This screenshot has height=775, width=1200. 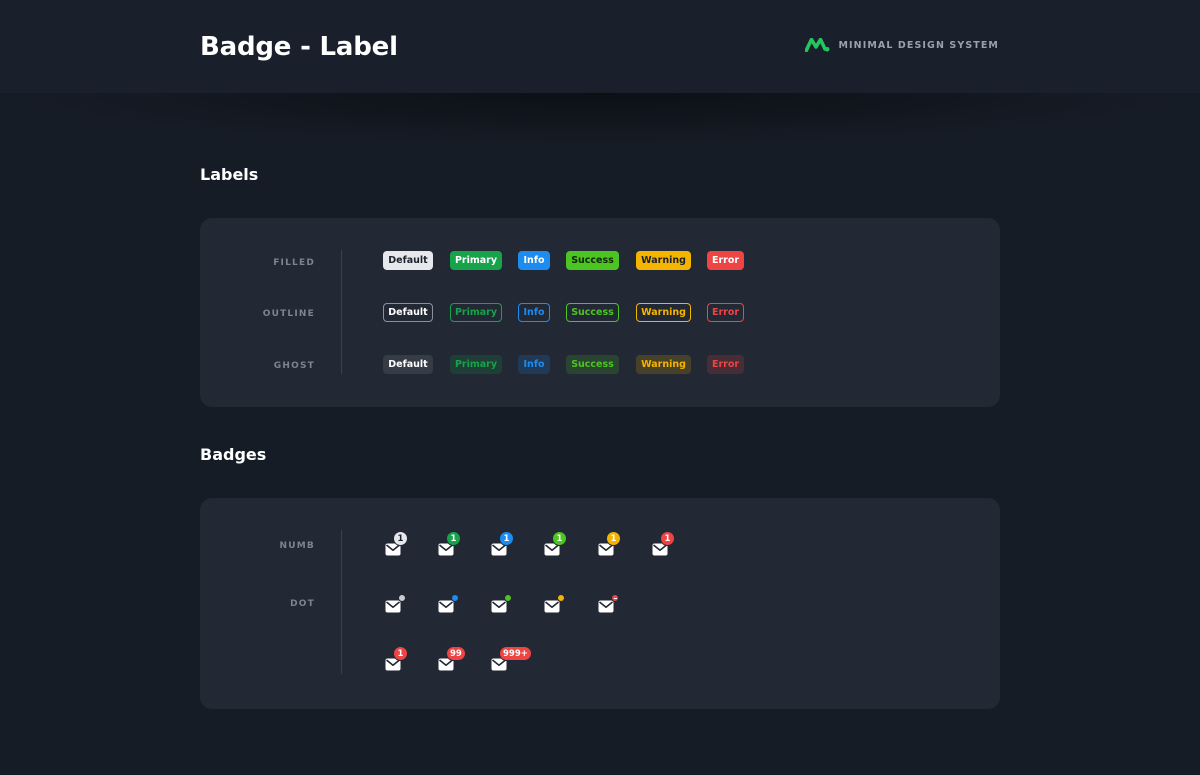 What do you see at coordinates (408, 260) in the screenshot?
I see `filled-label-default: Default` at bounding box center [408, 260].